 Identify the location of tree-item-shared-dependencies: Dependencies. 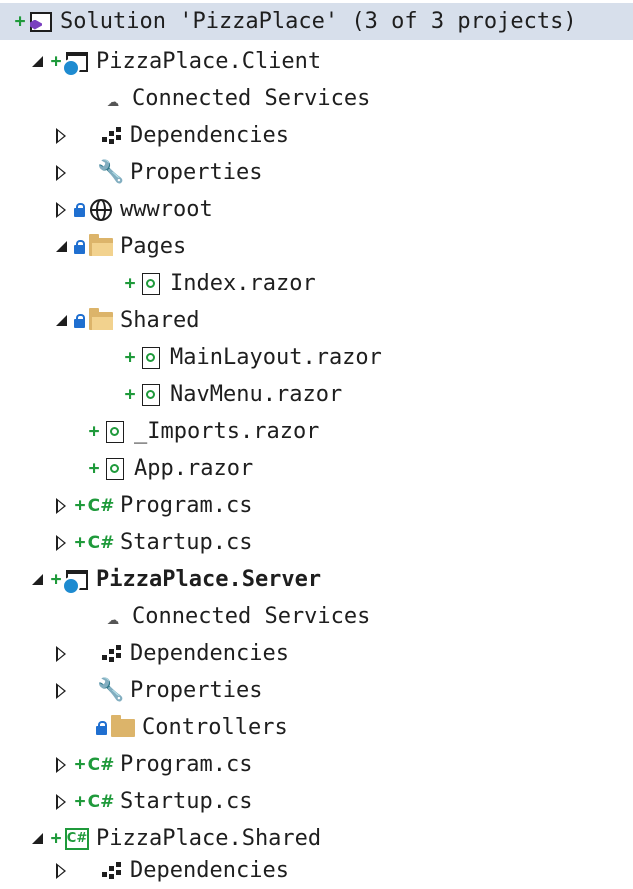
(170, 870).